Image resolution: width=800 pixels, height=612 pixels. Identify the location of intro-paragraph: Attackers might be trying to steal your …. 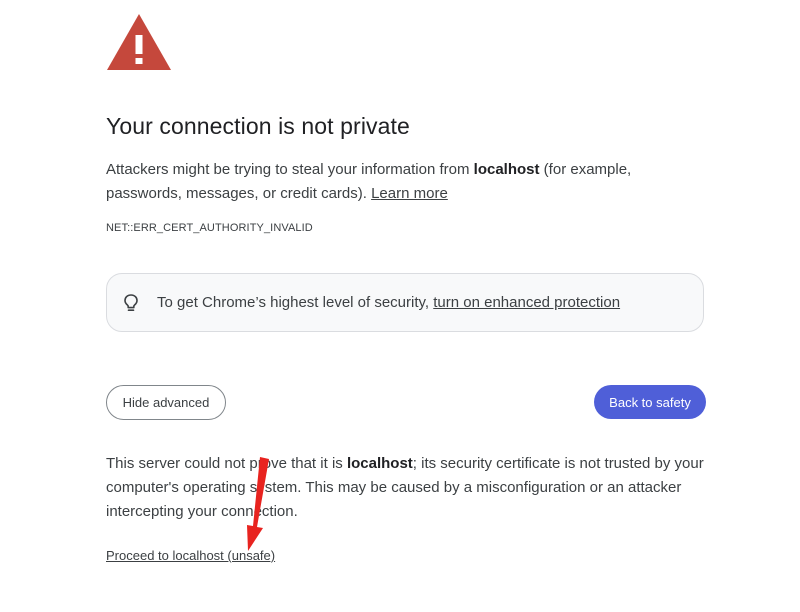
(386, 182).